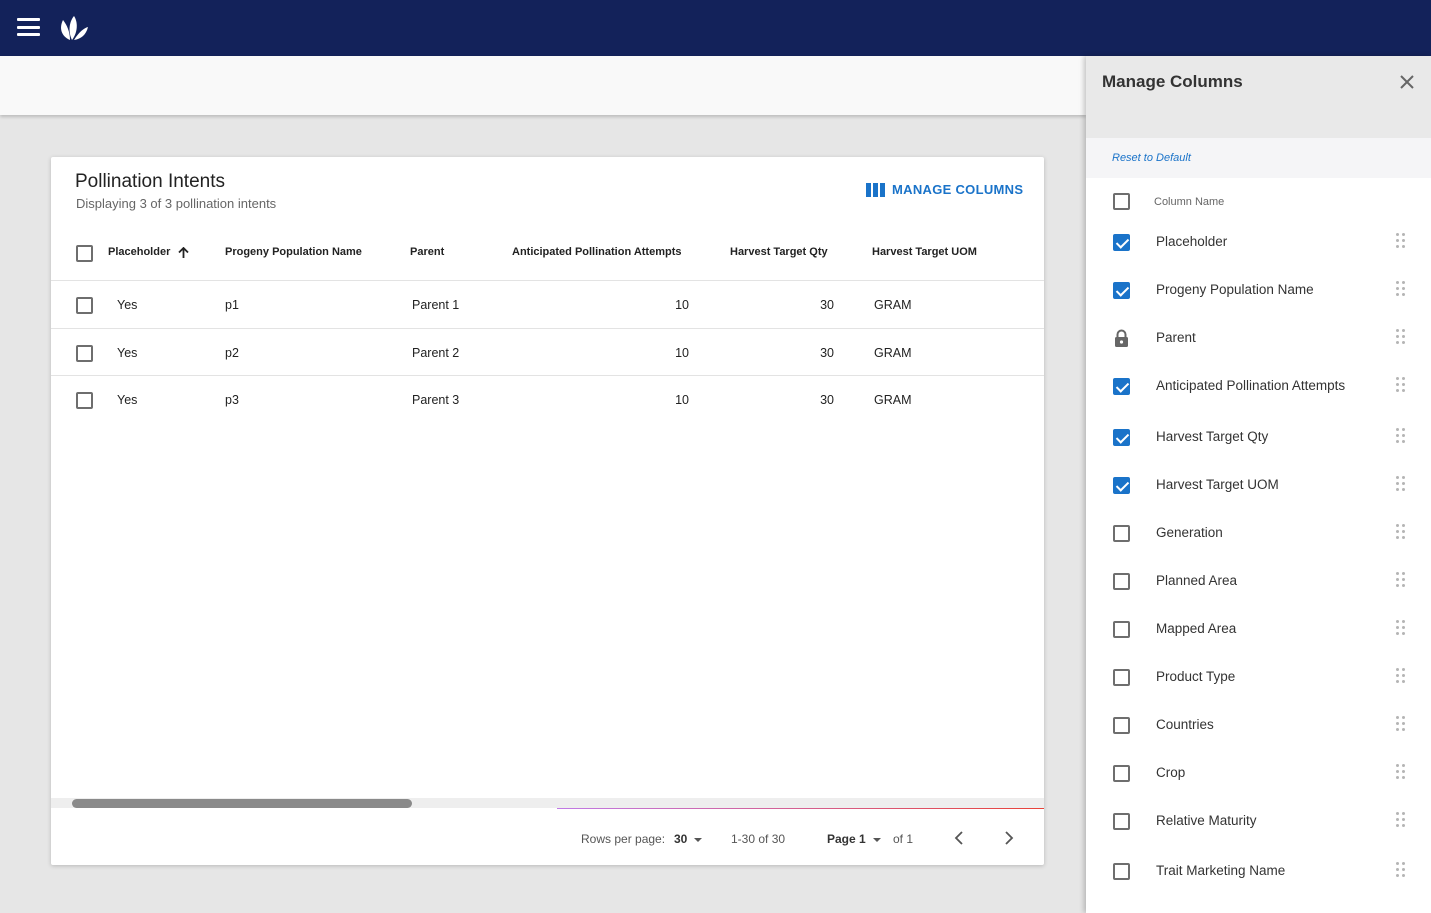  Describe the element at coordinates (1258, 158) in the screenshot. I see `reset-bar: Reset to Default` at that location.